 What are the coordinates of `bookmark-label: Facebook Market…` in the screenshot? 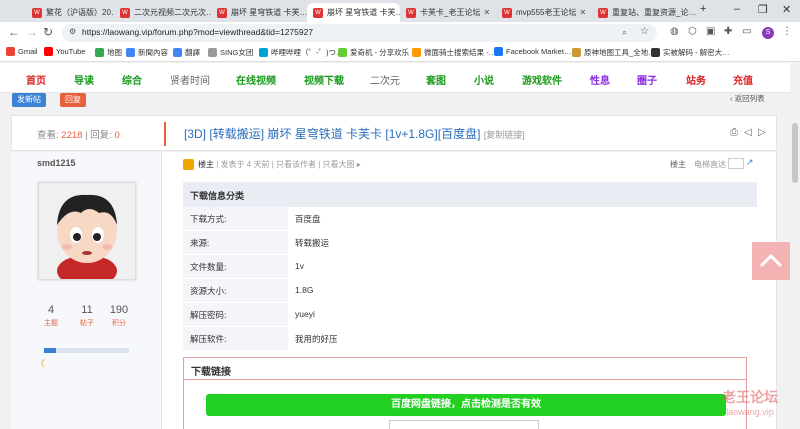 It's located at (539, 51).